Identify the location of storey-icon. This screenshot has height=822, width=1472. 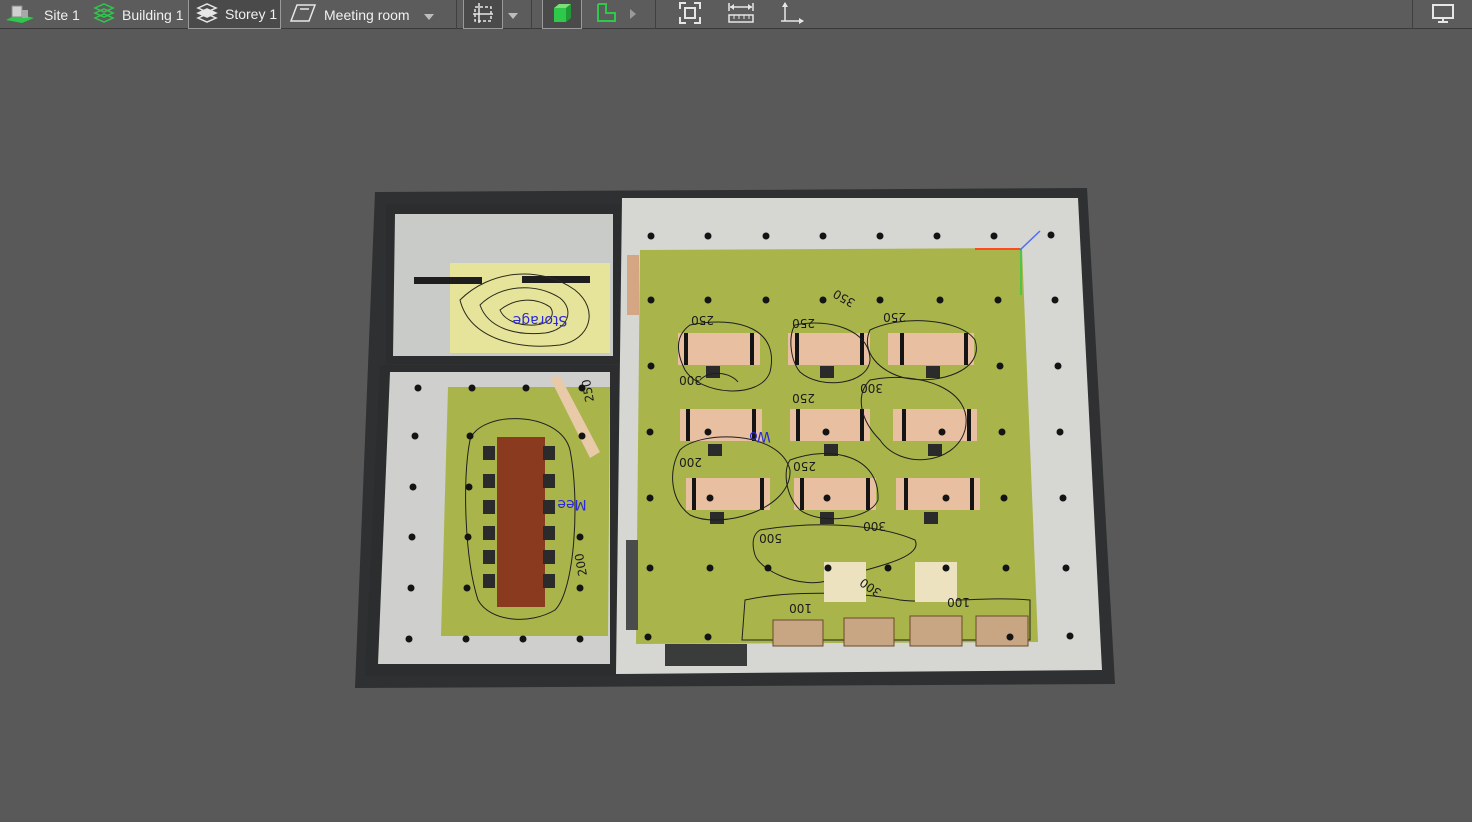
(207, 14).